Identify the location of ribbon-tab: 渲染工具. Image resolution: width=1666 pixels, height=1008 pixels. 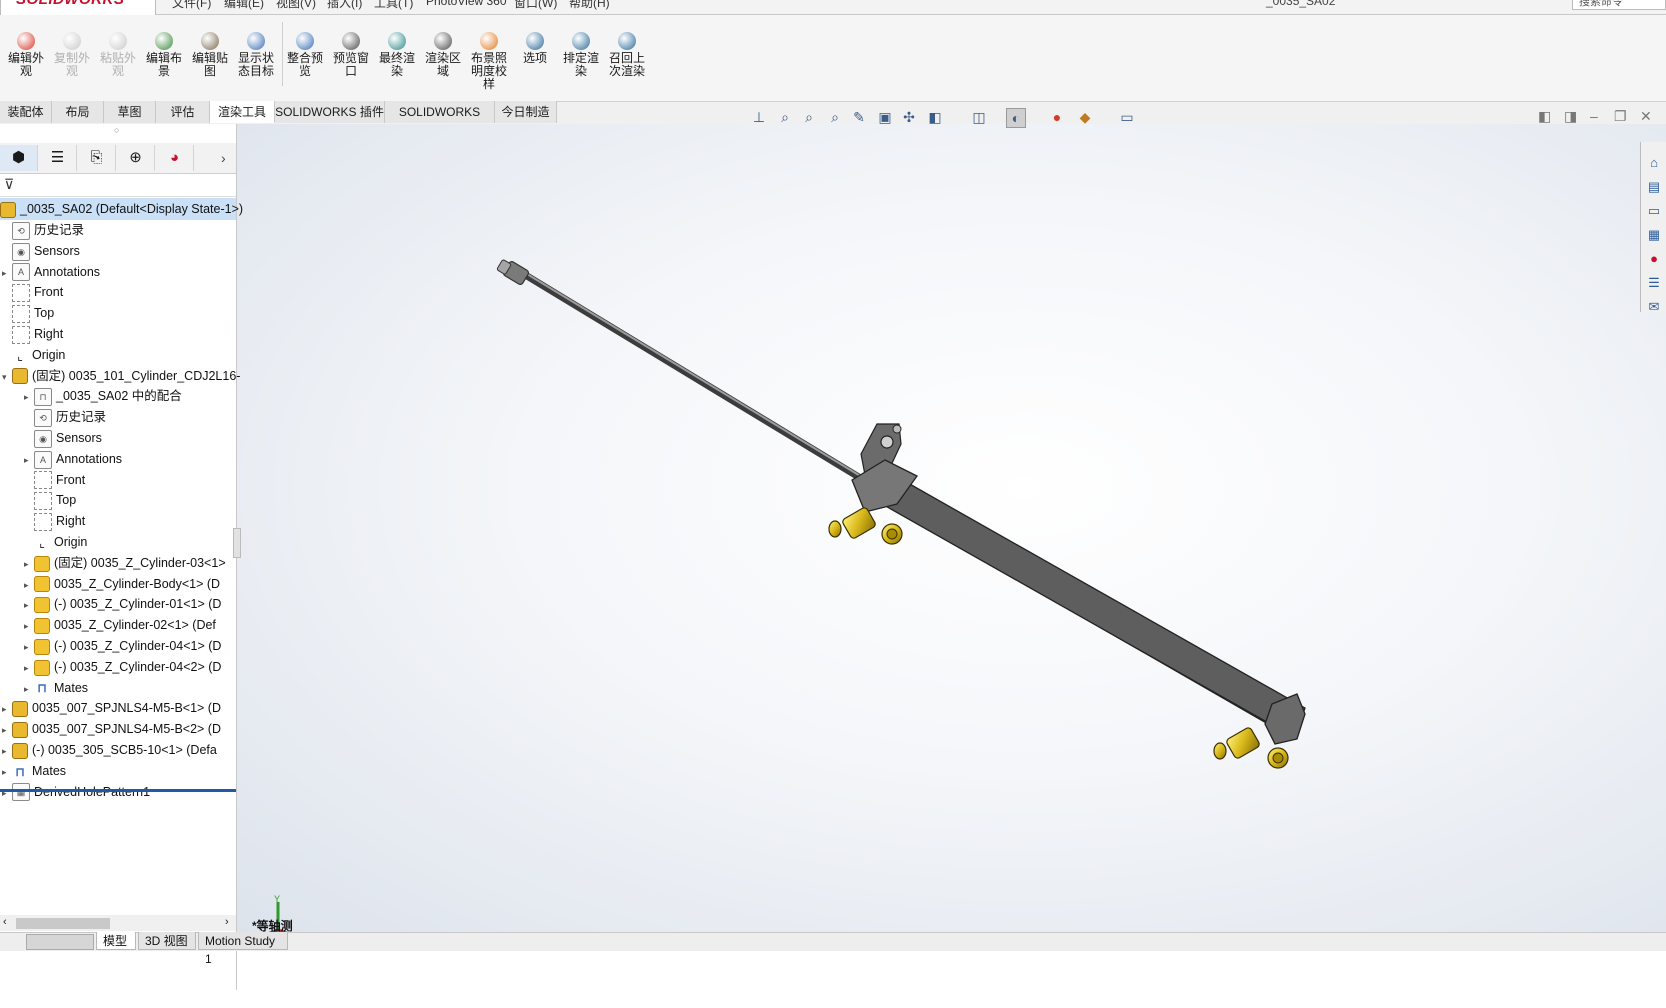
(242, 112).